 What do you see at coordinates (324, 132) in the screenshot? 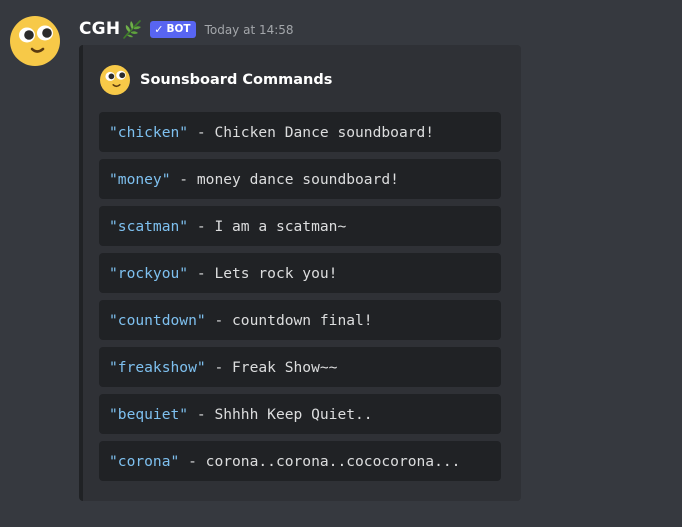
I see `command-description: Chicken Dance soundboard!` at bounding box center [324, 132].